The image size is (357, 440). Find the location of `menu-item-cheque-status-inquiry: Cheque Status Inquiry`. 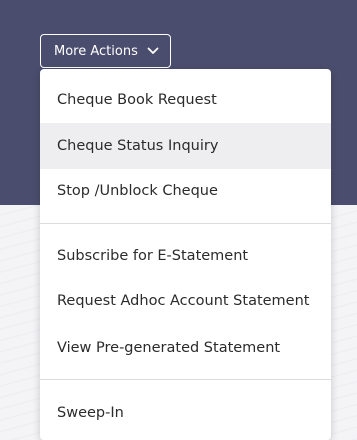

menu-item-cheque-status-inquiry: Cheque Status Inquiry is located at coordinates (185, 146).